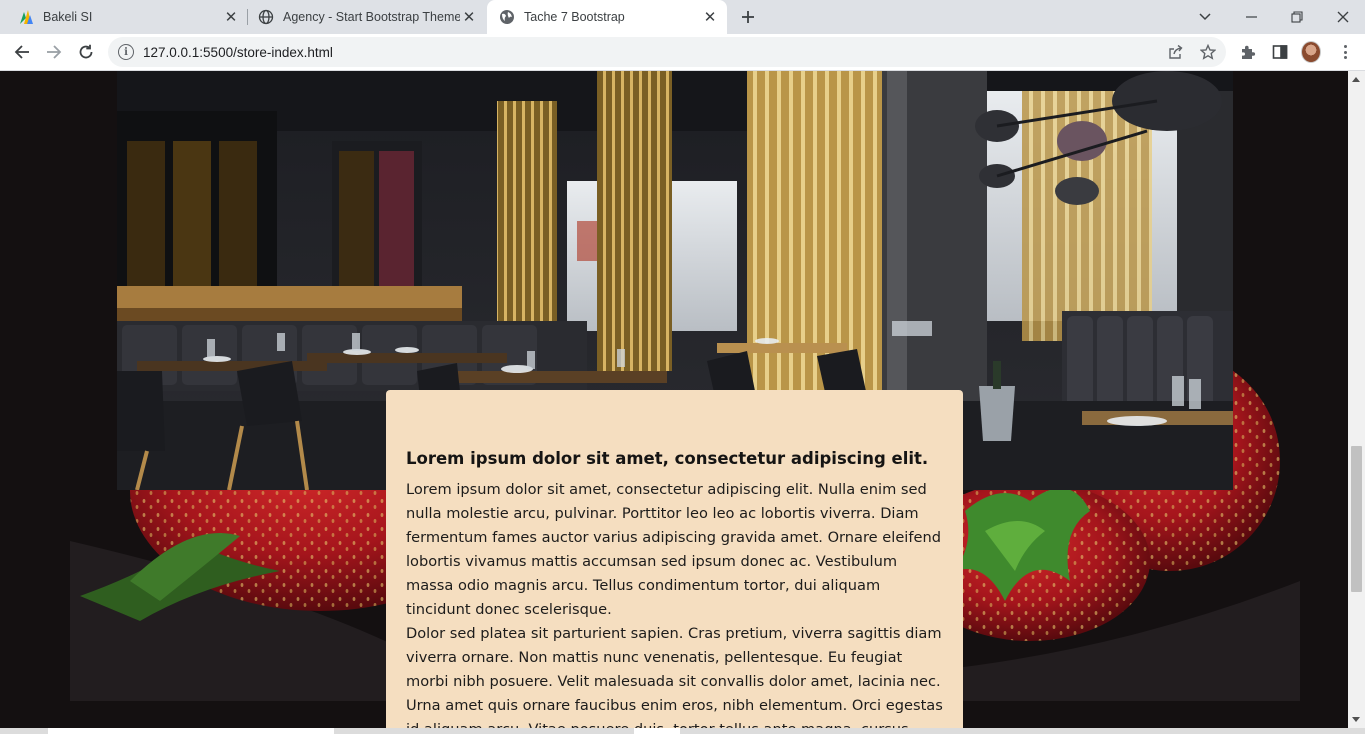 The height and width of the screenshot is (734, 1365). I want to click on forward-arrow-icon, so click(54, 52).